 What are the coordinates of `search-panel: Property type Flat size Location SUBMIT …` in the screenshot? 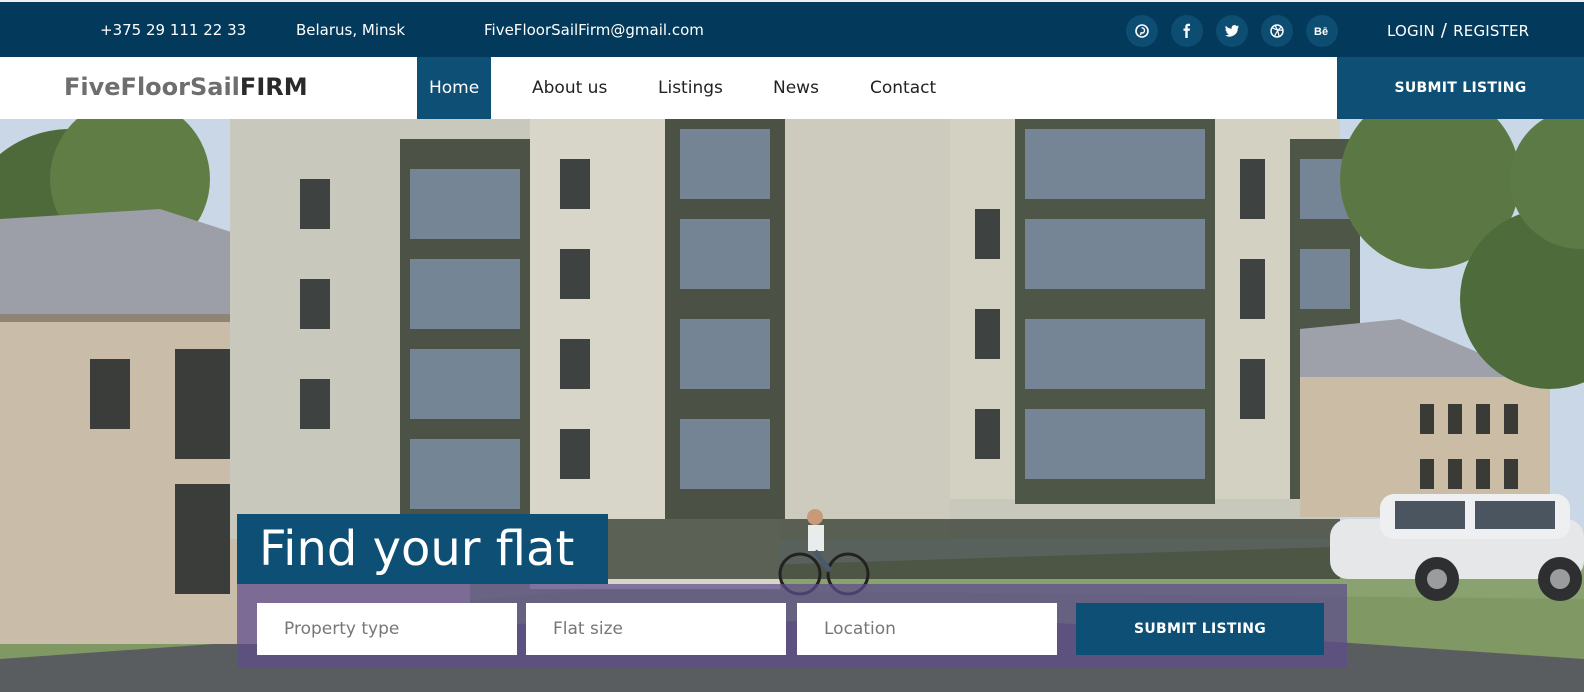 It's located at (792, 626).